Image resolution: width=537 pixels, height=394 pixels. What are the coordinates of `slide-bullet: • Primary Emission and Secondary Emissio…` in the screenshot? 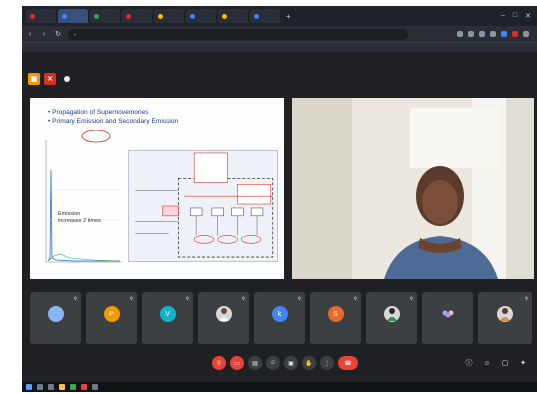 It's located at (113, 121).